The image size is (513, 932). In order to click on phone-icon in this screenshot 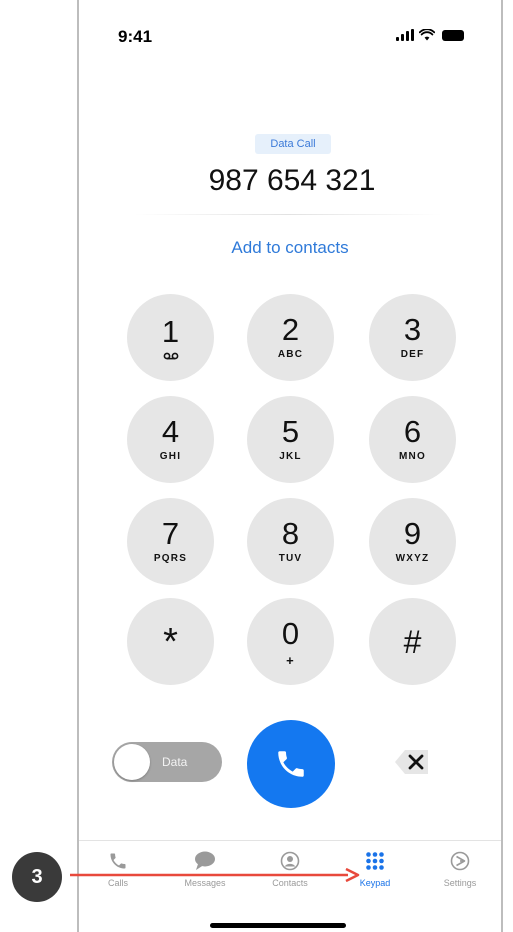, I will do `click(291, 764)`.